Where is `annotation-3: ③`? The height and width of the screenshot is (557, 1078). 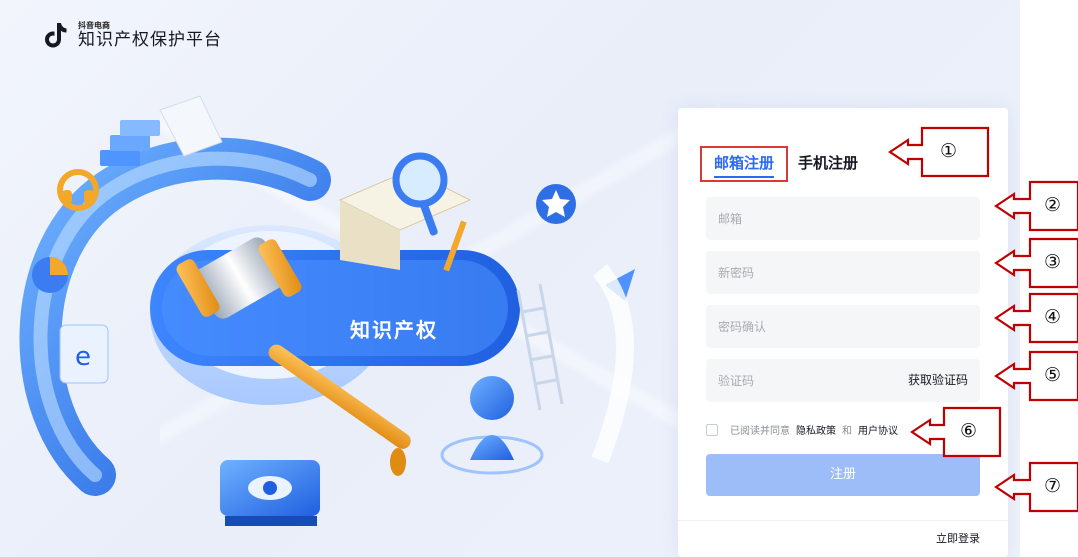
annotation-3: ③ is located at coordinates (1053, 262).